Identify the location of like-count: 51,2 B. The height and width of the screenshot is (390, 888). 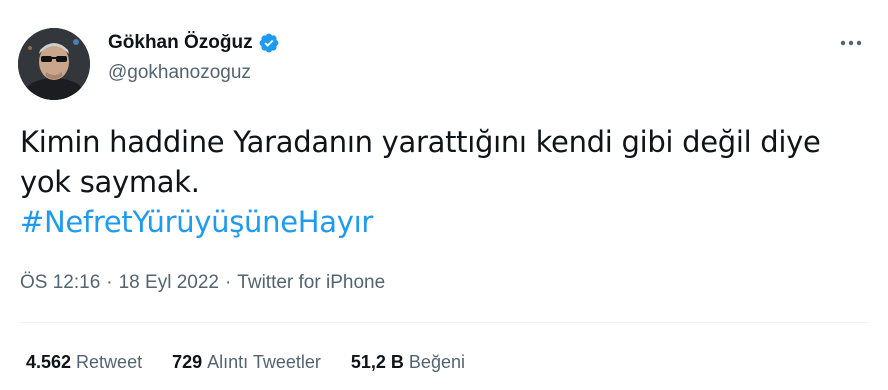
(377, 362).